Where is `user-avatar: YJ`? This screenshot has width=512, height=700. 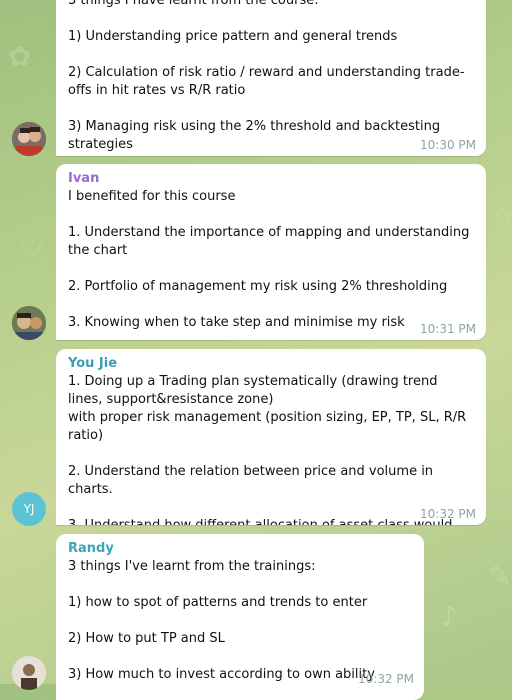 user-avatar: YJ is located at coordinates (29, 509).